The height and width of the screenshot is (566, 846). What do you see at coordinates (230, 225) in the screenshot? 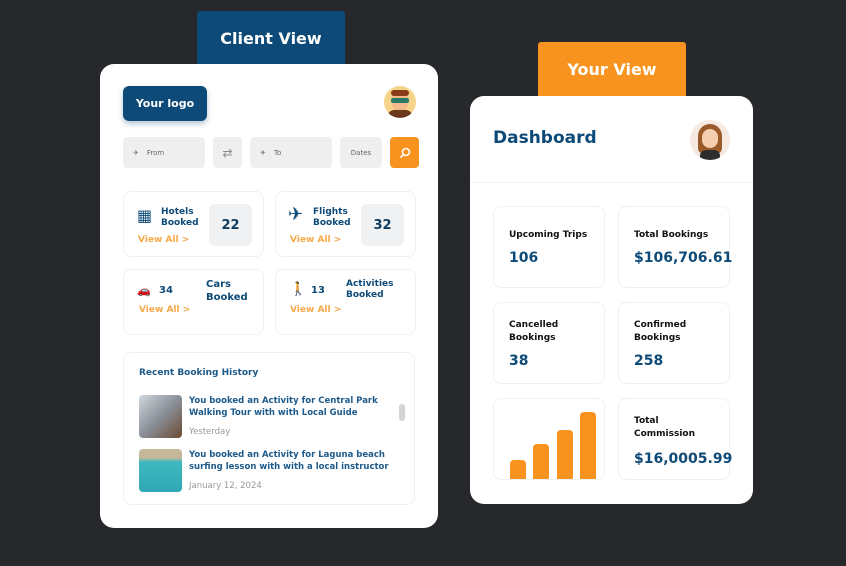
I see `hotels-count: 22` at bounding box center [230, 225].